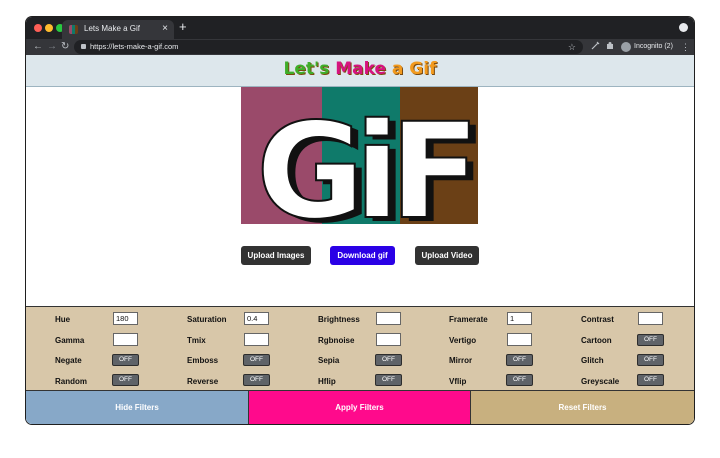 The height and width of the screenshot is (458, 720). I want to click on bookmark-star-icon: ☆, so click(572, 47).